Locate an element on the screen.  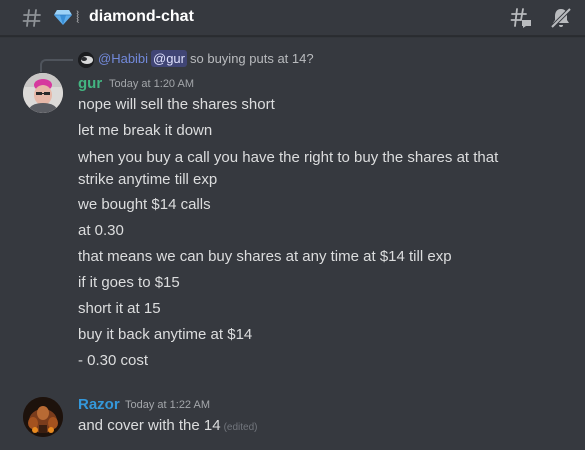
message-timestamp: Today at 1:22 AM is located at coordinates (167, 405).